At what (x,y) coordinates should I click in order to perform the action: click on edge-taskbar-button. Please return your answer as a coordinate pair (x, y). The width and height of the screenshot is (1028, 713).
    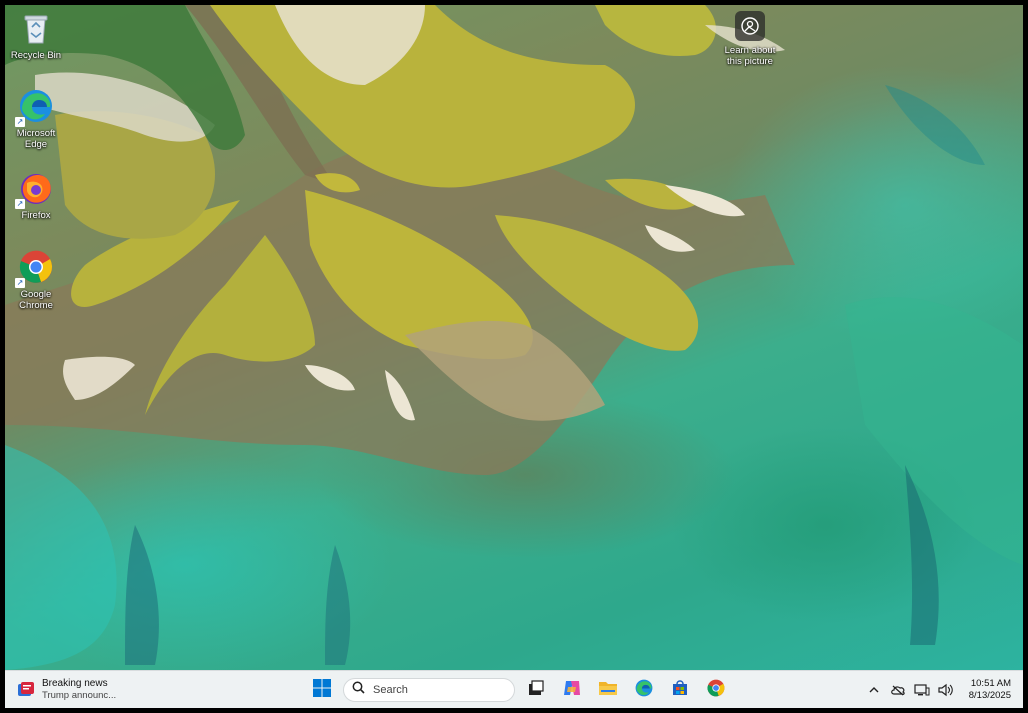
    Looking at the image, I should click on (644, 690).